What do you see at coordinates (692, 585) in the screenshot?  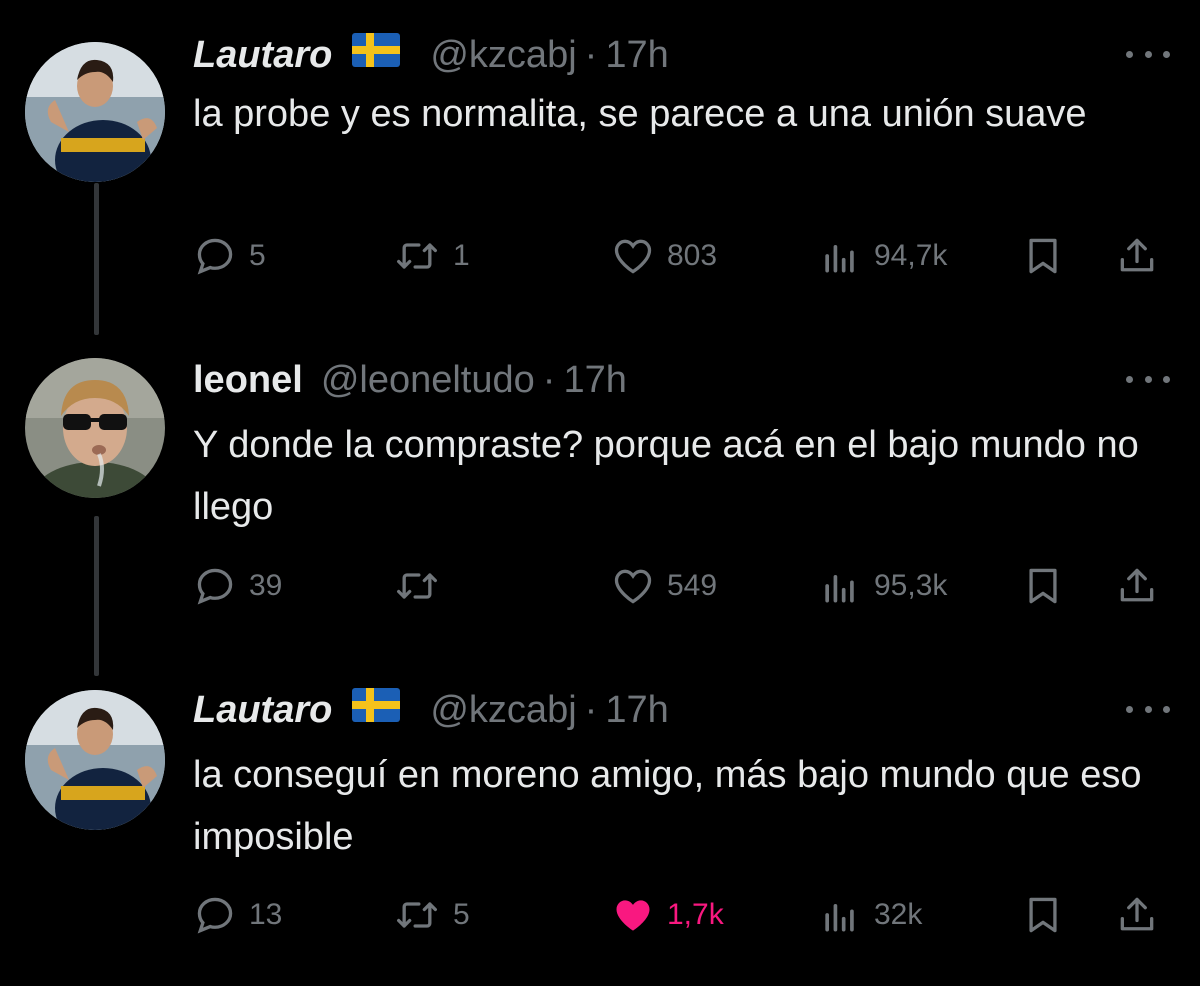 I see `like-count: 549` at bounding box center [692, 585].